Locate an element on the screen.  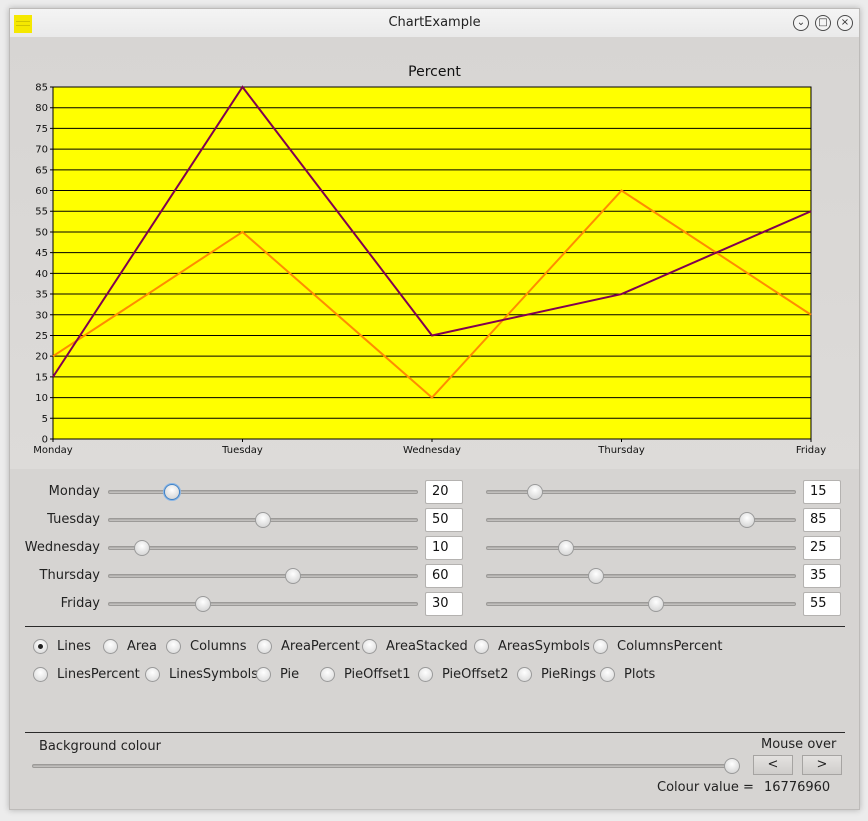
radio-label: PieRings is located at coordinates (569, 674).